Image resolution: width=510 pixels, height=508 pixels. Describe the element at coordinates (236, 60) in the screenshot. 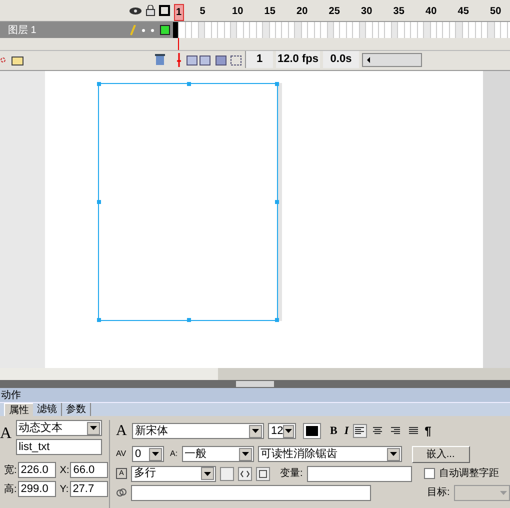

I see `markers-icon` at that location.